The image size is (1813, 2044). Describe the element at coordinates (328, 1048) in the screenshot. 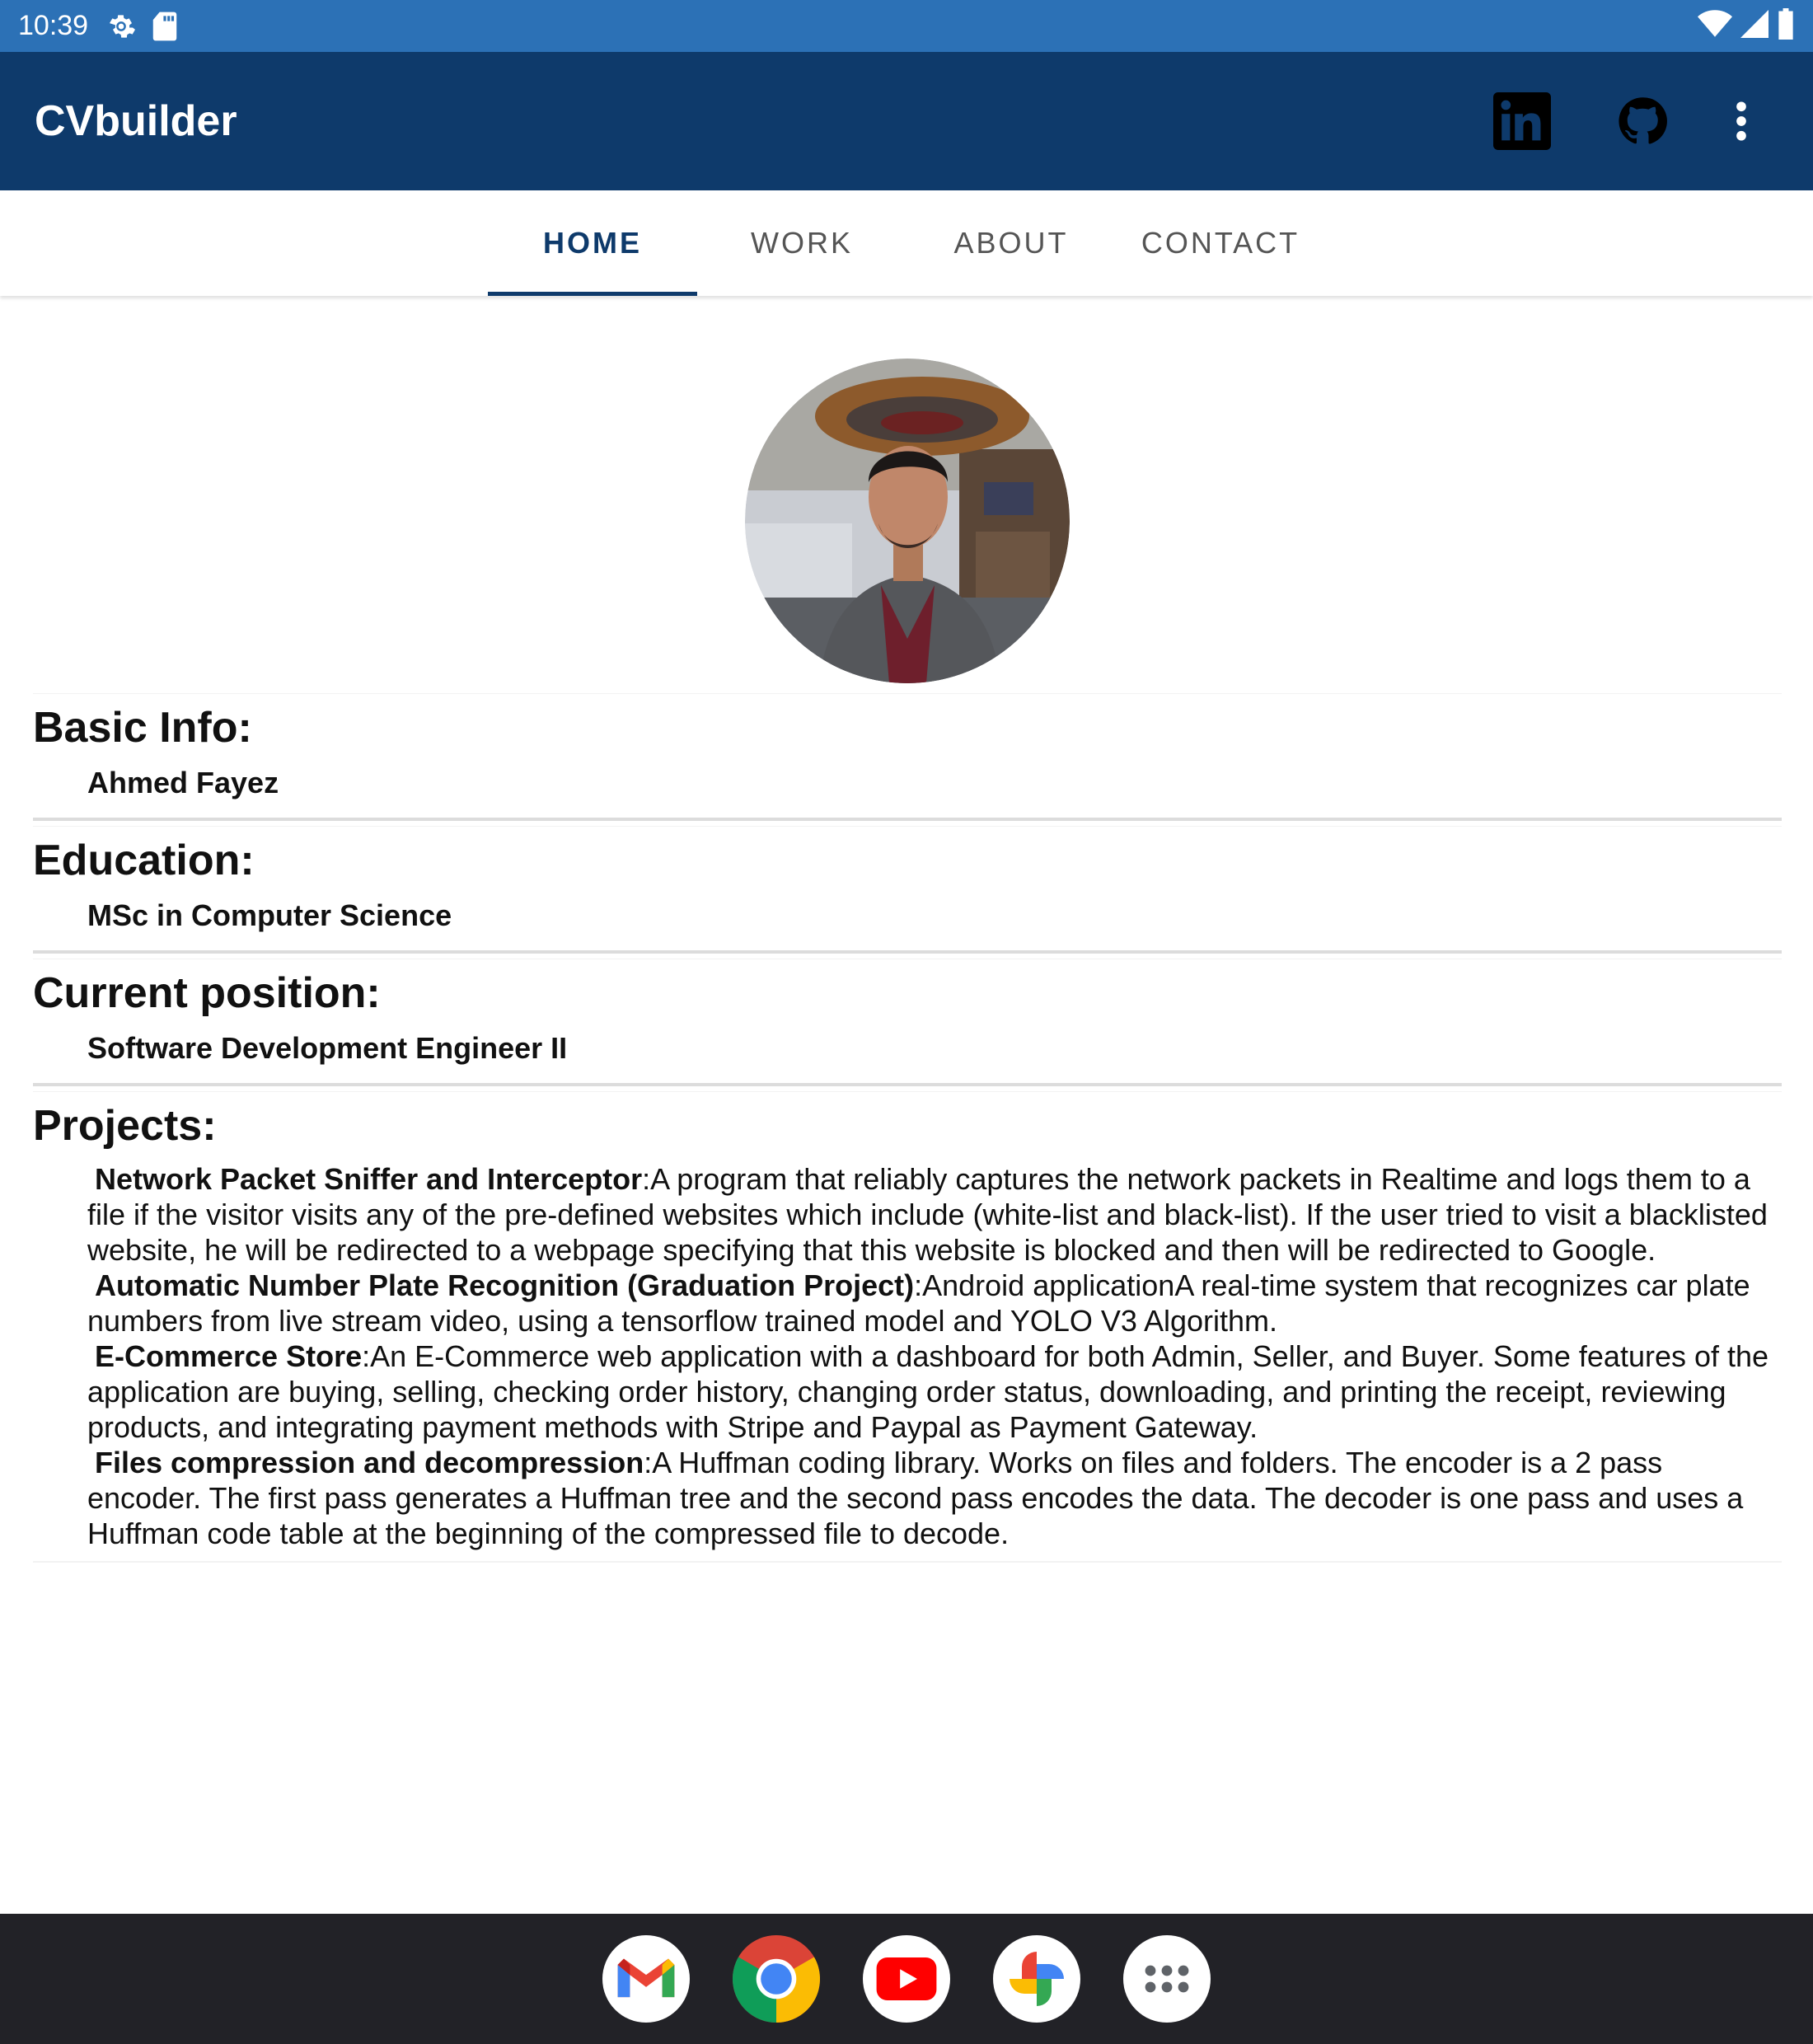

I see `current-position-value: Software Development Engineer II` at that location.